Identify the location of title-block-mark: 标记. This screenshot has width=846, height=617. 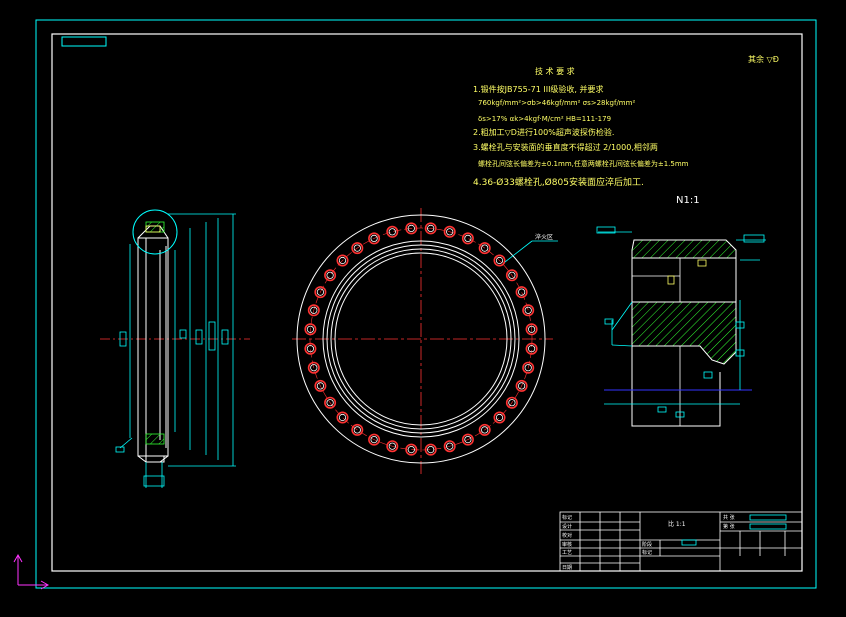
(647, 552).